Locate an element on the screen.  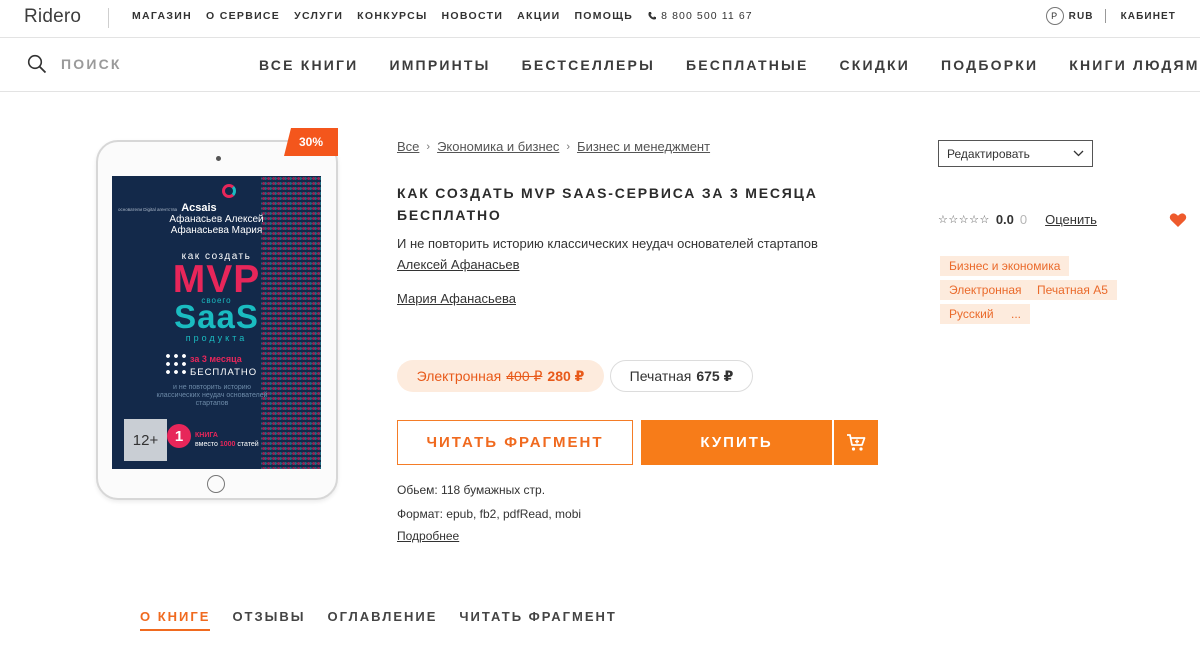
phone-number: 8 800 500 11 67 is located at coordinates (707, 16).